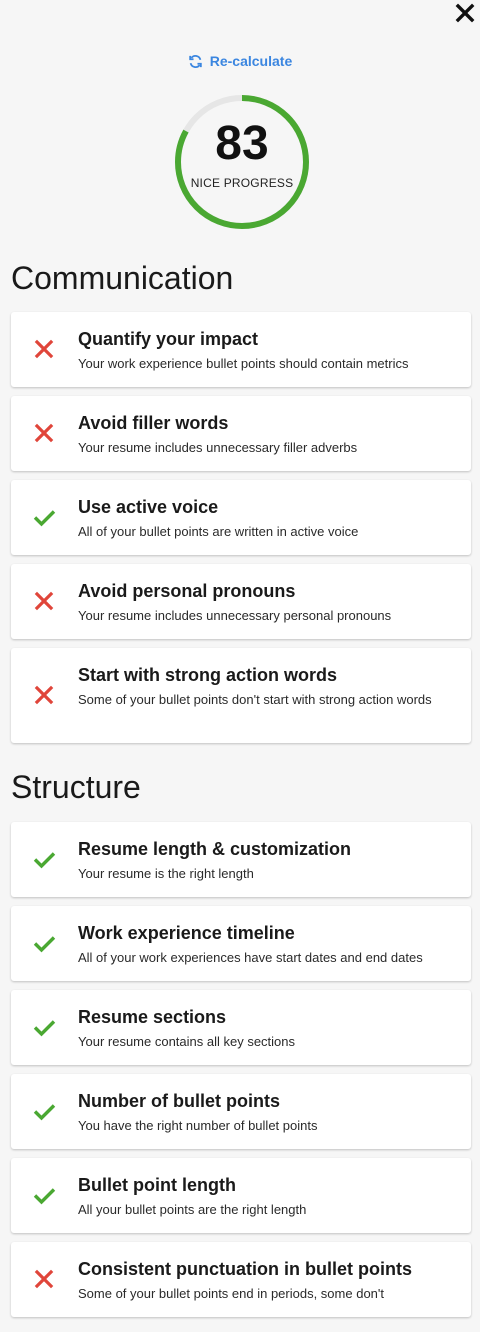  What do you see at coordinates (168, 339) in the screenshot?
I see `check-item-title: Quantify your impact` at bounding box center [168, 339].